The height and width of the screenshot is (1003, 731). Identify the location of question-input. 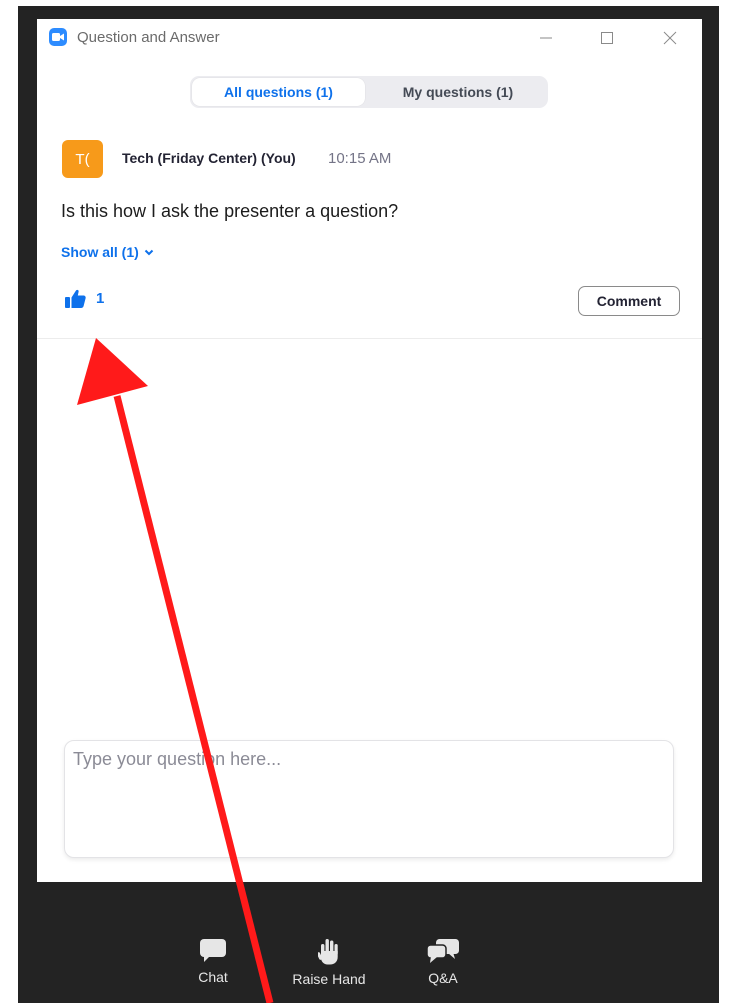
(368, 799).